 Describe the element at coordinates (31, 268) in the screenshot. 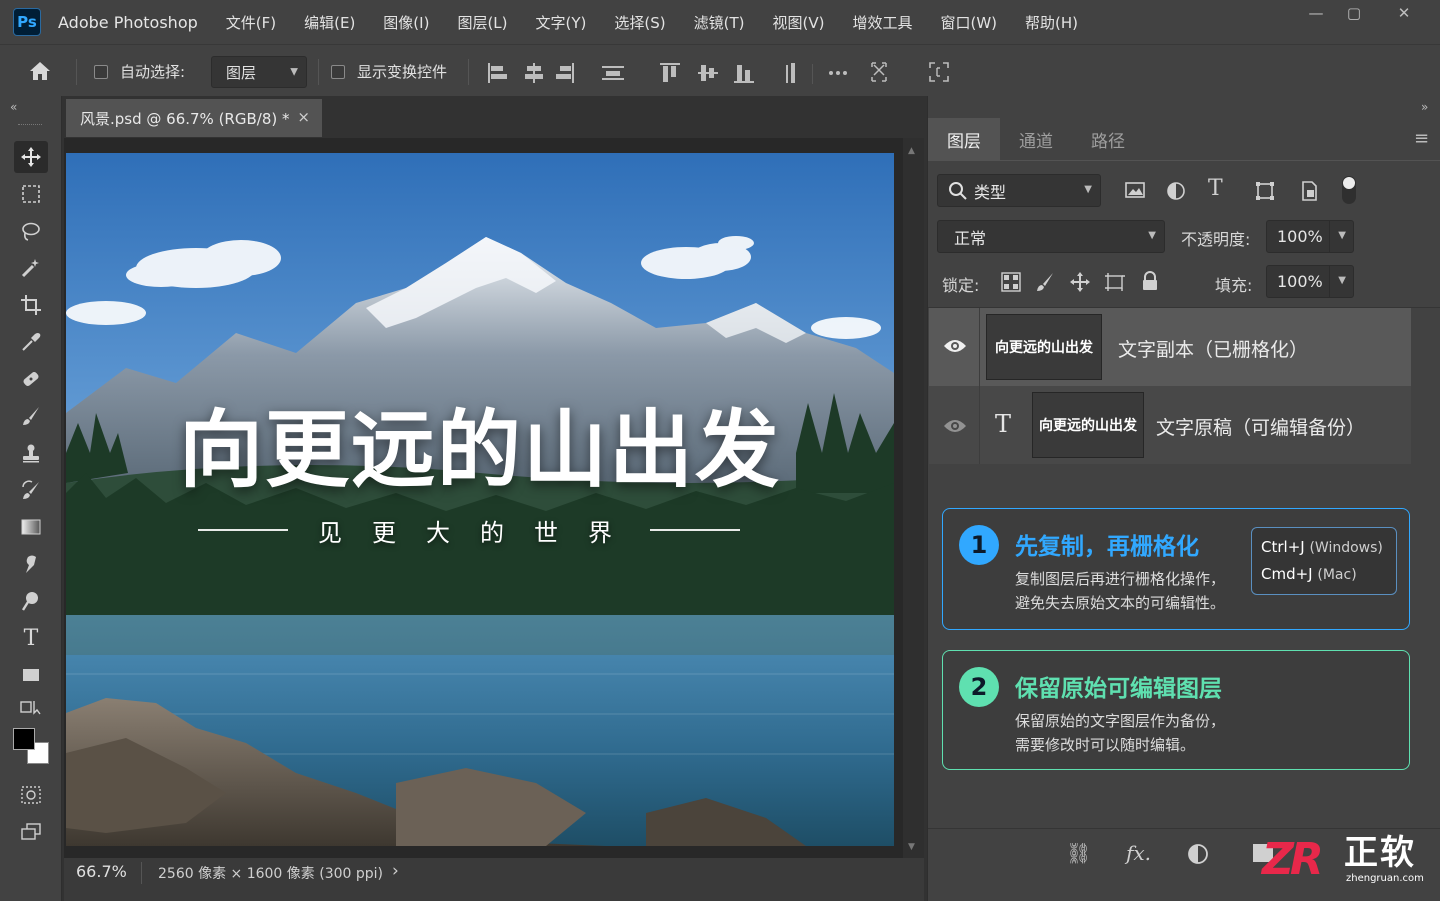

I see `quick-select-tool-icon` at that location.